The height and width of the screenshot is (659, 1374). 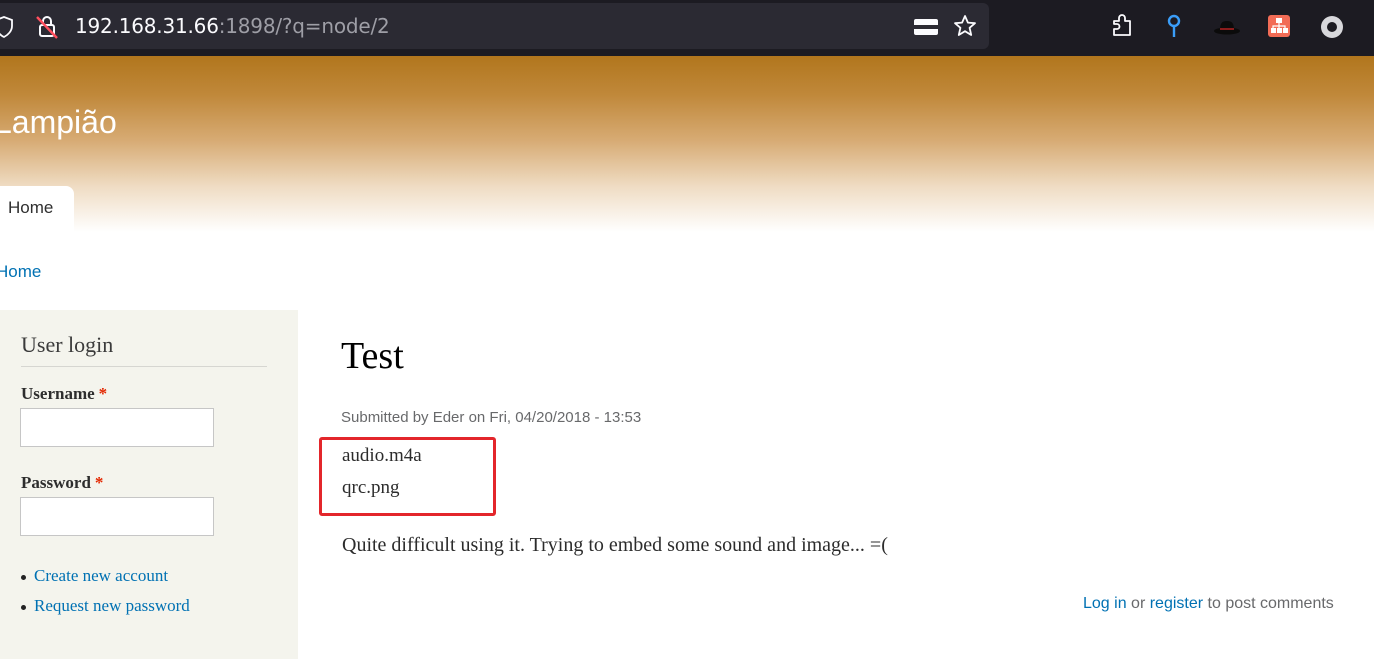 What do you see at coordinates (101, 575) in the screenshot?
I see `create-account-label: Create new account` at bounding box center [101, 575].